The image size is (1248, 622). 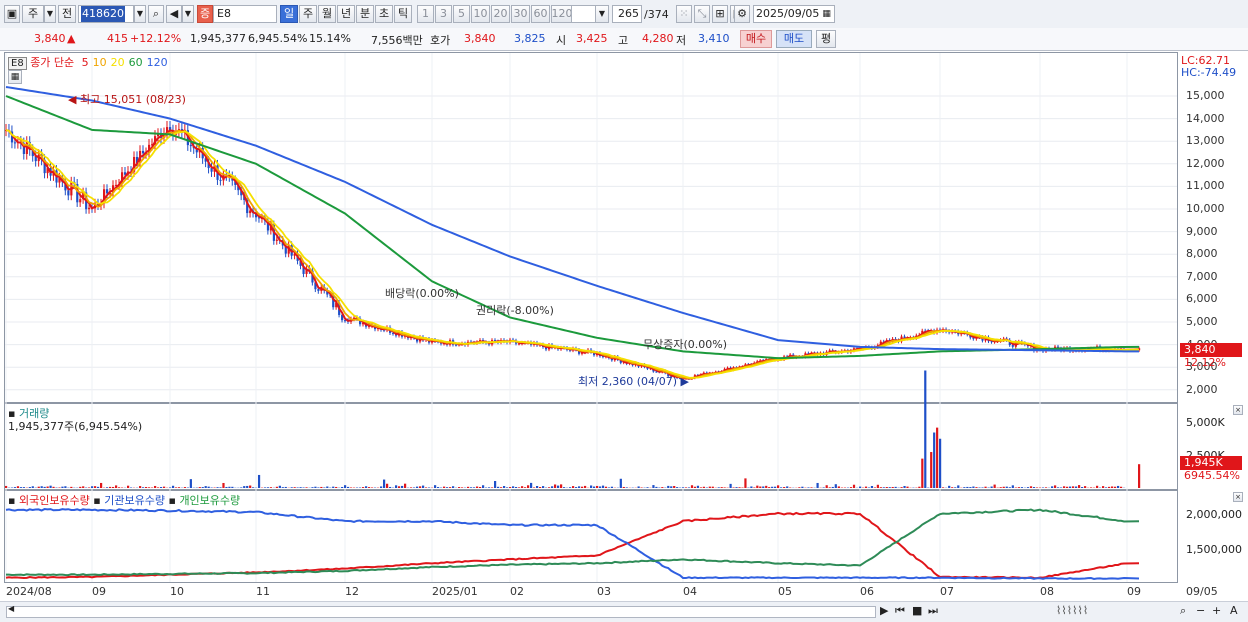 What do you see at coordinates (602, 14) in the screenshot?
I see `interval-dropdown-icon: ▼` at bounding box center [602, 14].